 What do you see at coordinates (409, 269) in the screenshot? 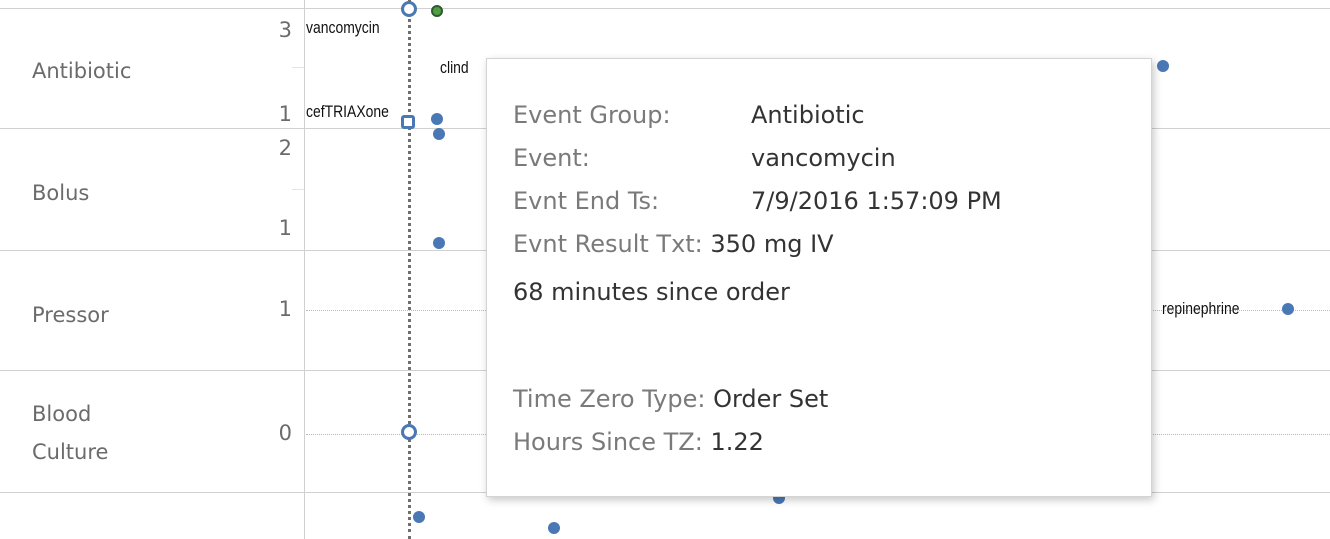
I see `time-zero-line` at bounding box center [409, 269].